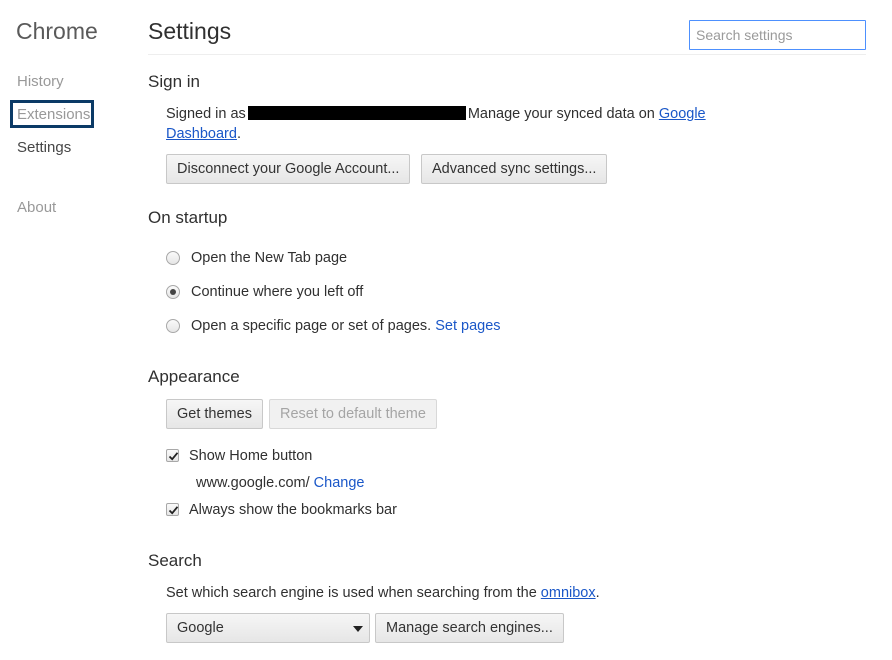  Describe the element at coordinates (173, 258) in the screenshot. I see `radio-new-tab` at that location.